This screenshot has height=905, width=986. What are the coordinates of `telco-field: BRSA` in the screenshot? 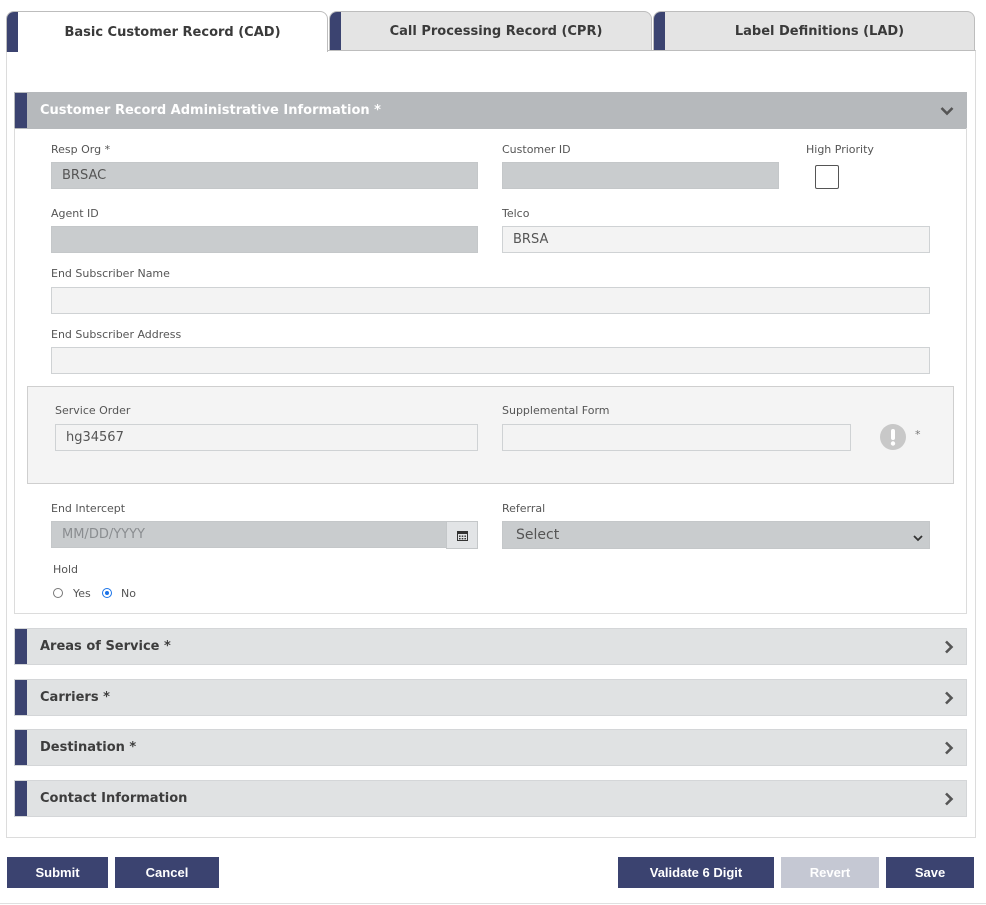 It's located at (716, 239).